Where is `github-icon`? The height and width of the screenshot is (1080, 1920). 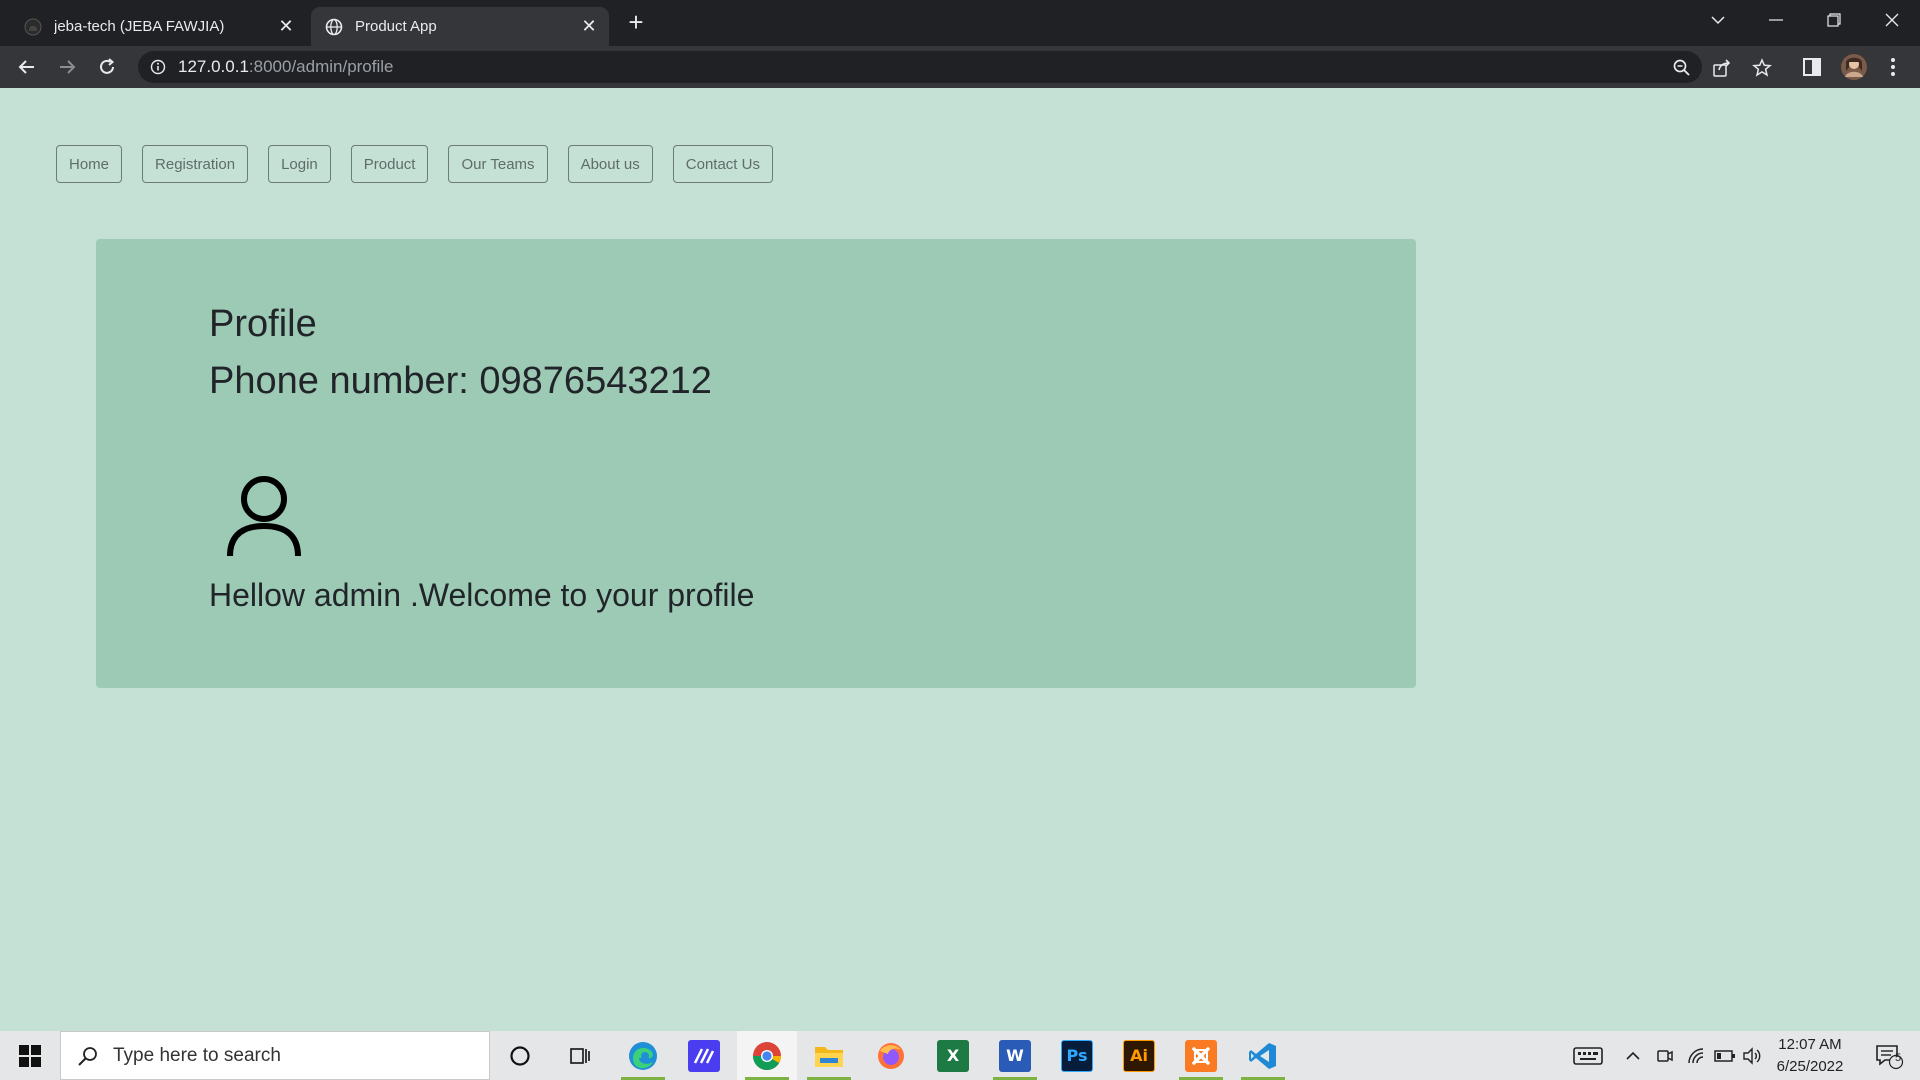 github-icon is located at coordinates (33, 27).